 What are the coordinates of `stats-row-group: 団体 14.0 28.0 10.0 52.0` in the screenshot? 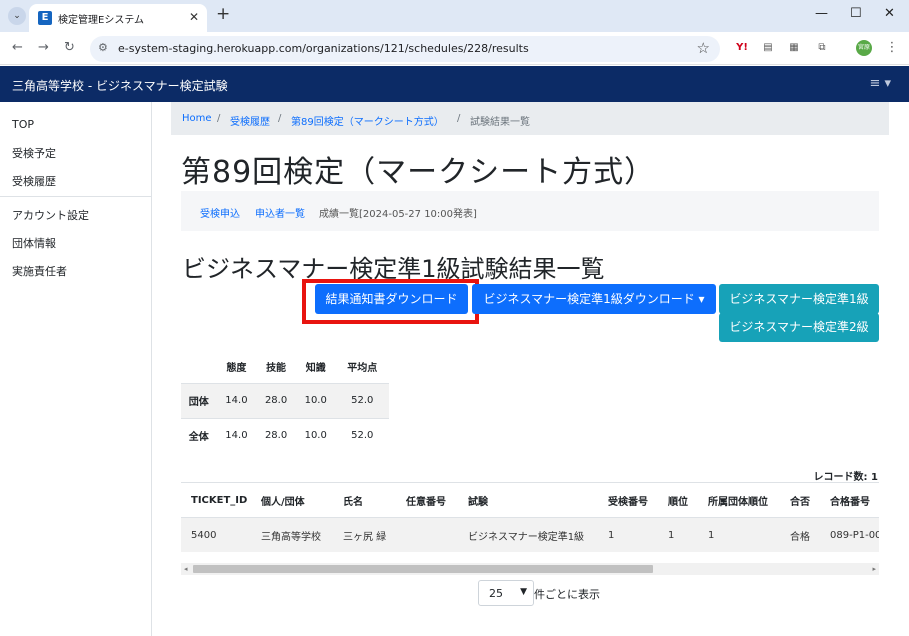 It's located at (285, 400).